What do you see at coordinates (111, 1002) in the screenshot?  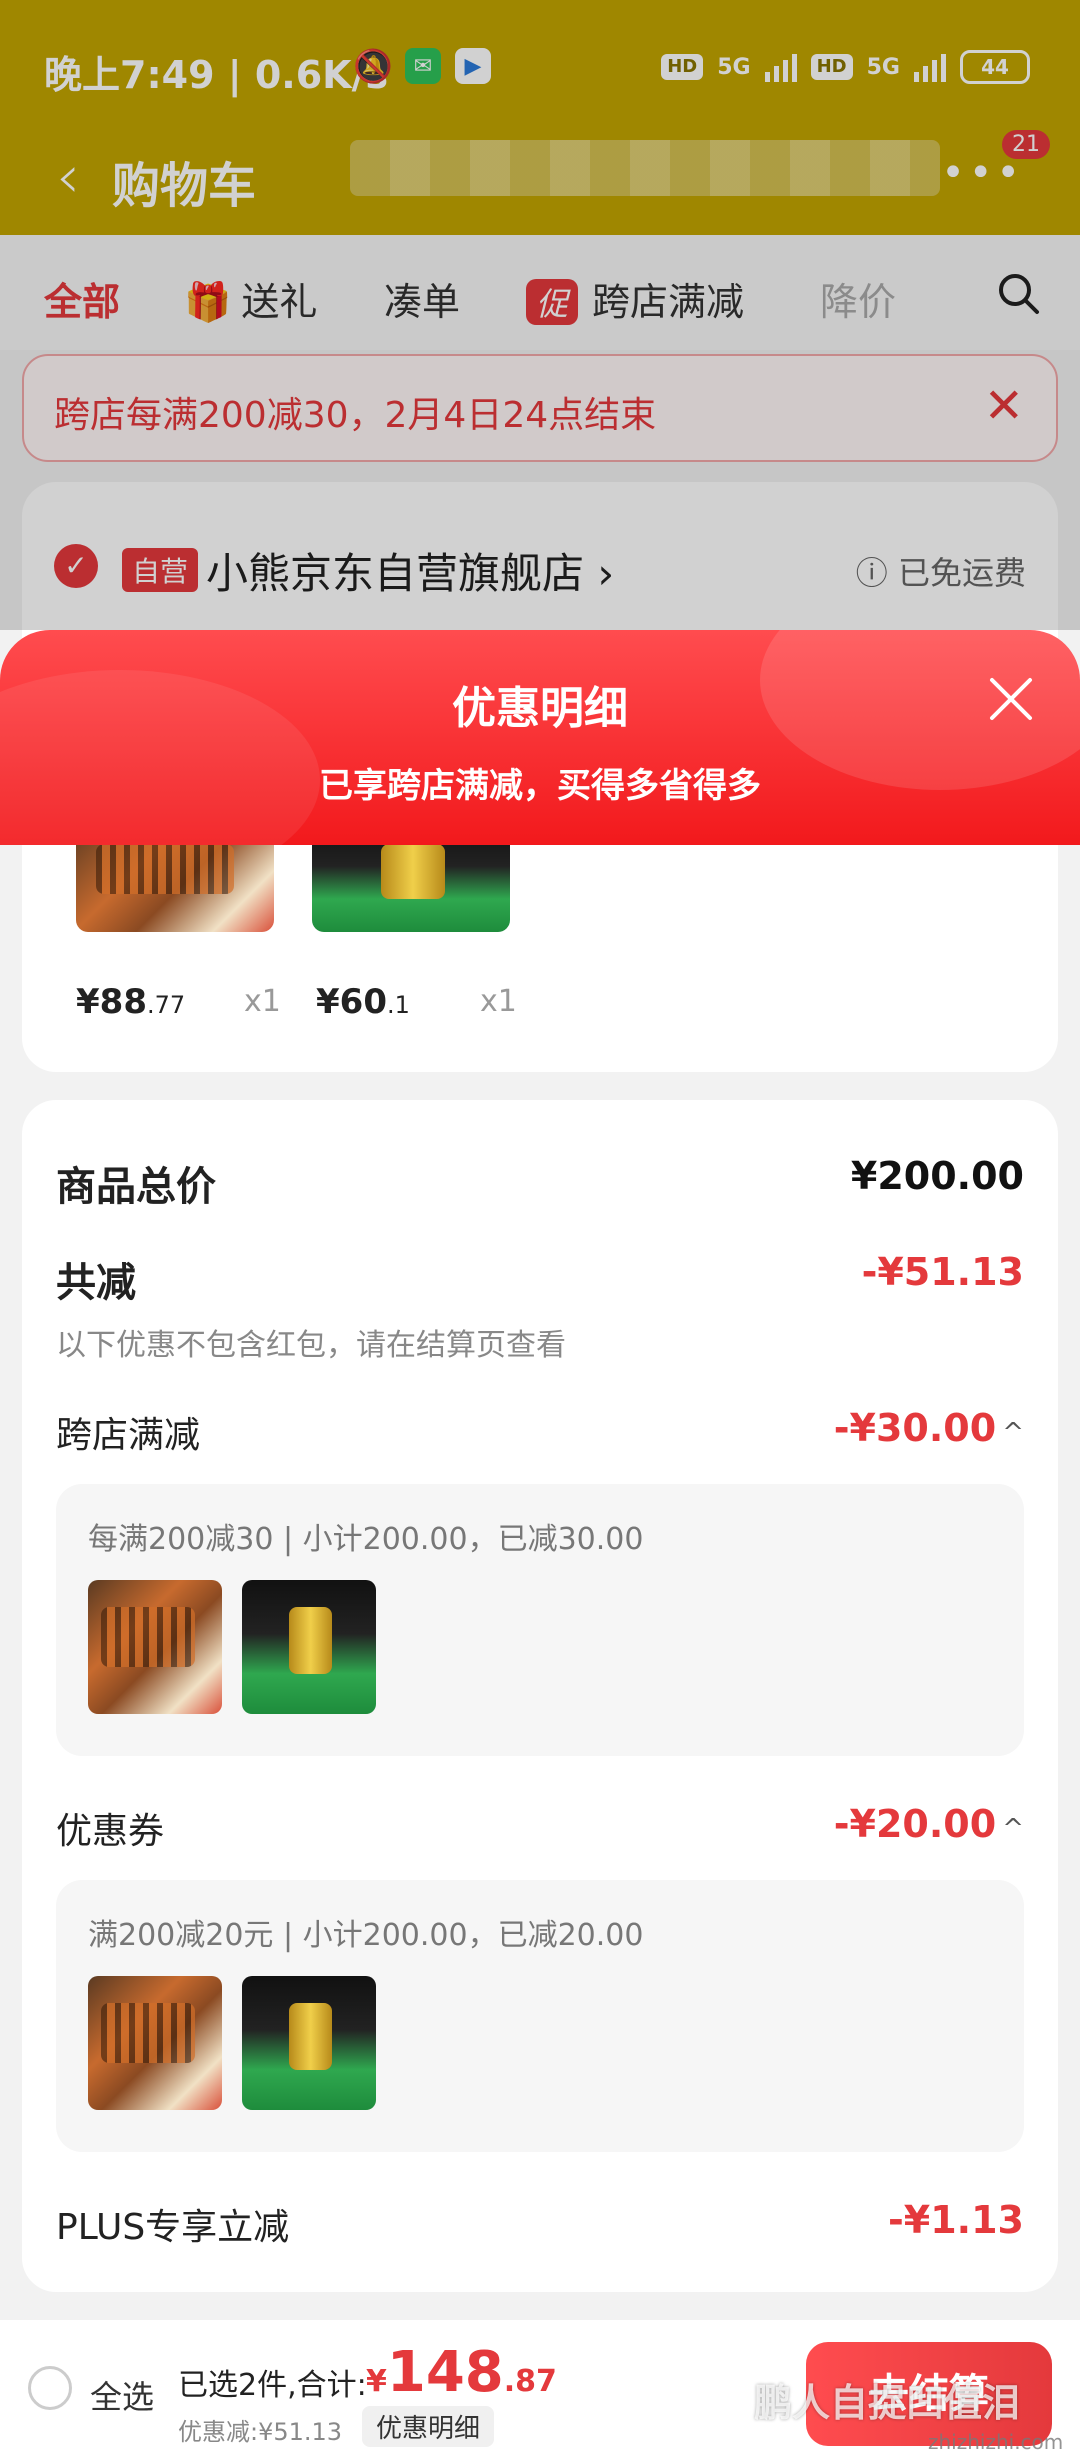 I see `price-int: ¥88` at bounding box center [111, 1002].